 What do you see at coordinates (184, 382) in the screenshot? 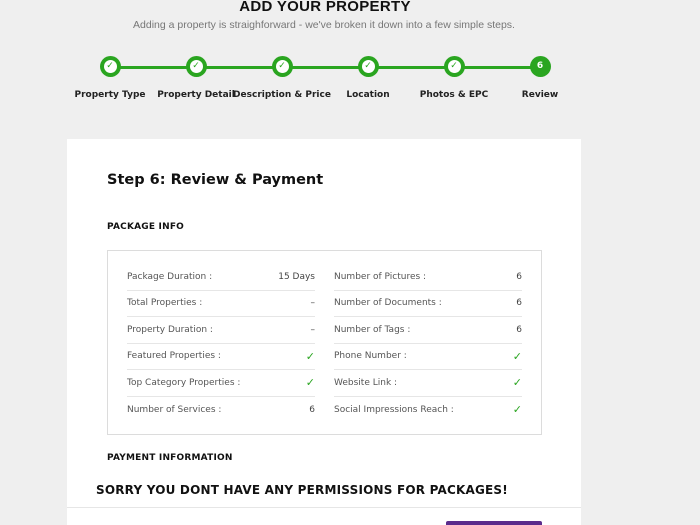
I see `package-info-label: Top Category Properties :` at bounding box center [184, 382].